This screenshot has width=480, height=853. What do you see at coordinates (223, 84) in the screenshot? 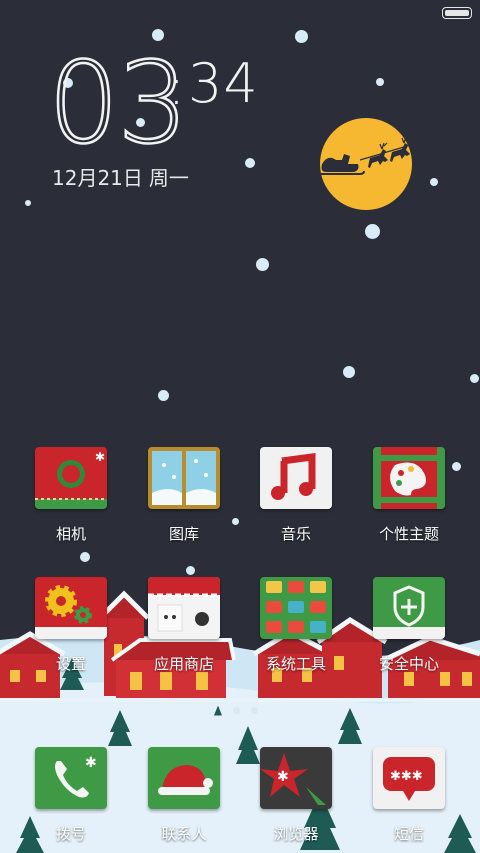
I see `clock-minutes: 34` at bounding box center [223, 84].